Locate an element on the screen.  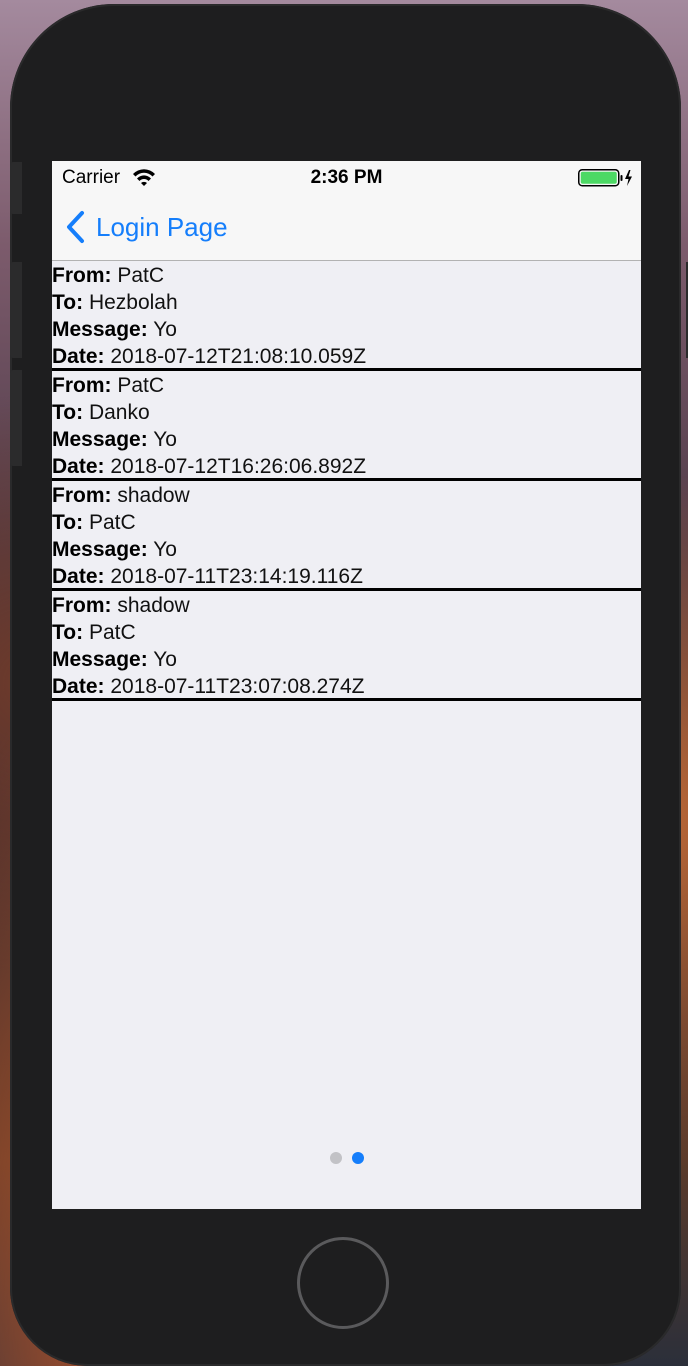
date-value: 2018-07-11T23:07:08.274Z is located at coordinates (237, 686).